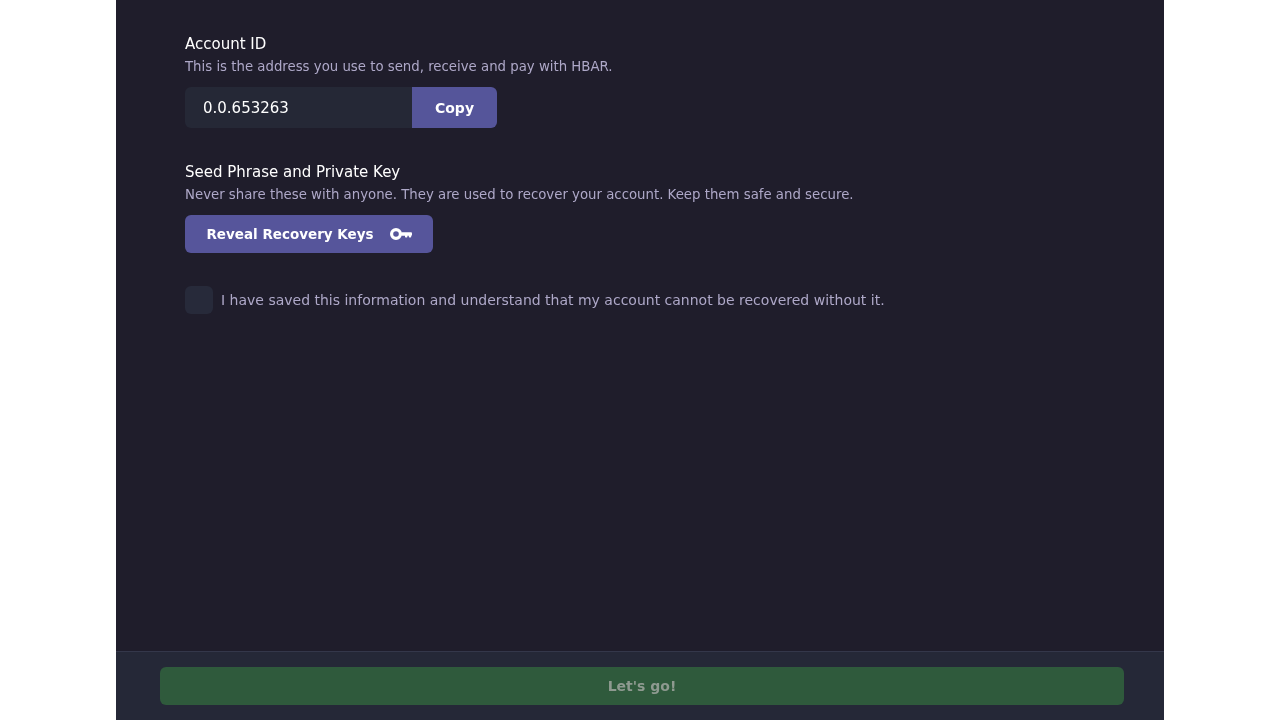  Describe the element at coordinates (309, 234) in the screenshot. I see `reveal-keys-button: Reveal Recovery Keys` at that location.